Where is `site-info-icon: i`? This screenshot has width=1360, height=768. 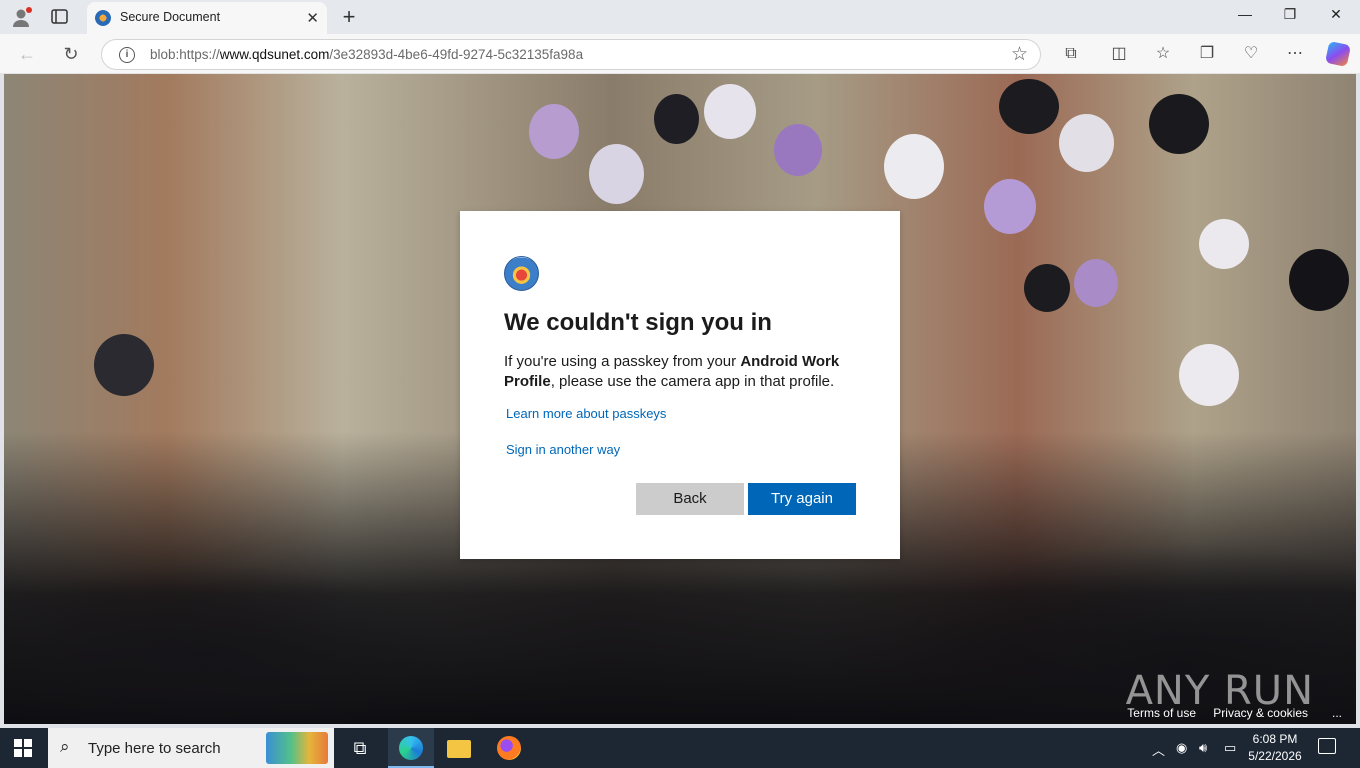 site-info-icon: i is located at coordinates (127, 55).